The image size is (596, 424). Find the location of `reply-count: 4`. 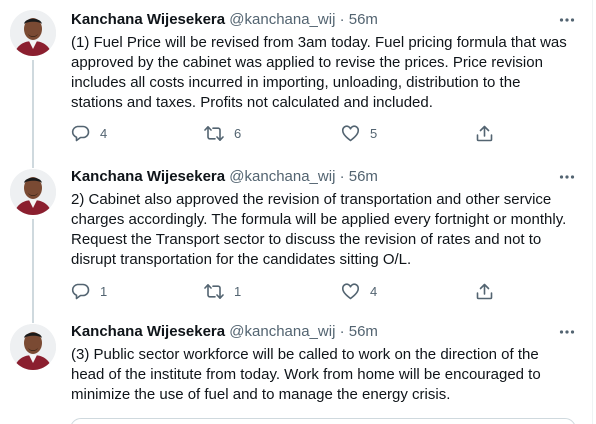

reply-count: 4 is located at coordinates (104, 133).